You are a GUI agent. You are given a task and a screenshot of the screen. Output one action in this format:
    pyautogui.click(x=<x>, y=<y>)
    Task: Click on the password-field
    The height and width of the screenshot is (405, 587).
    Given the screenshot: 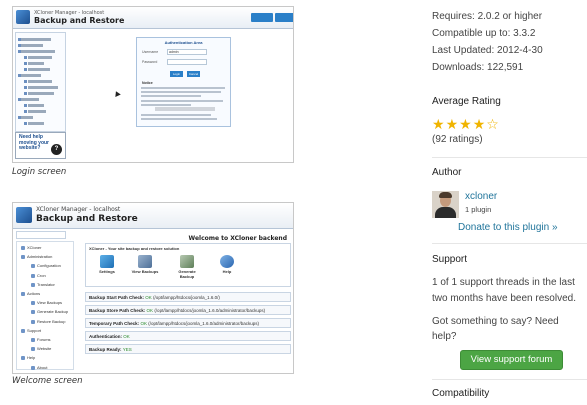 What is the action you would take?
    pyautogui.click(x=187, y=62)
    